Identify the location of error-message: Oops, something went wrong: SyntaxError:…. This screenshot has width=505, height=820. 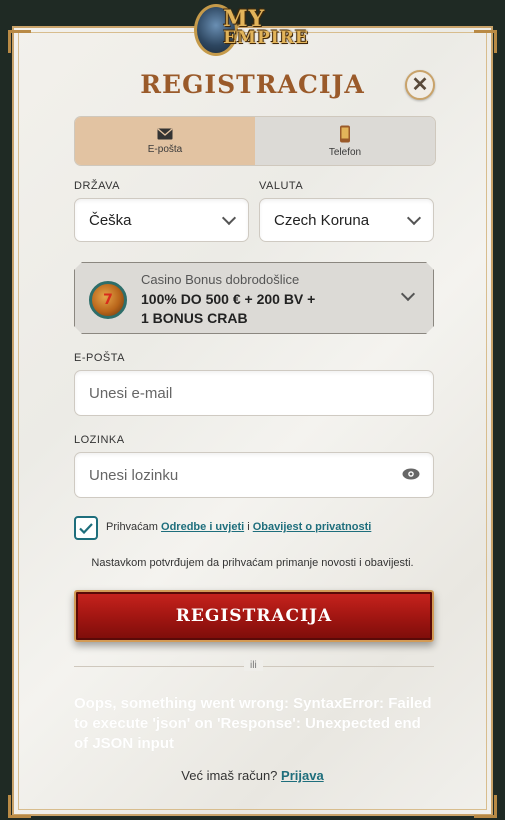
(253, 723).